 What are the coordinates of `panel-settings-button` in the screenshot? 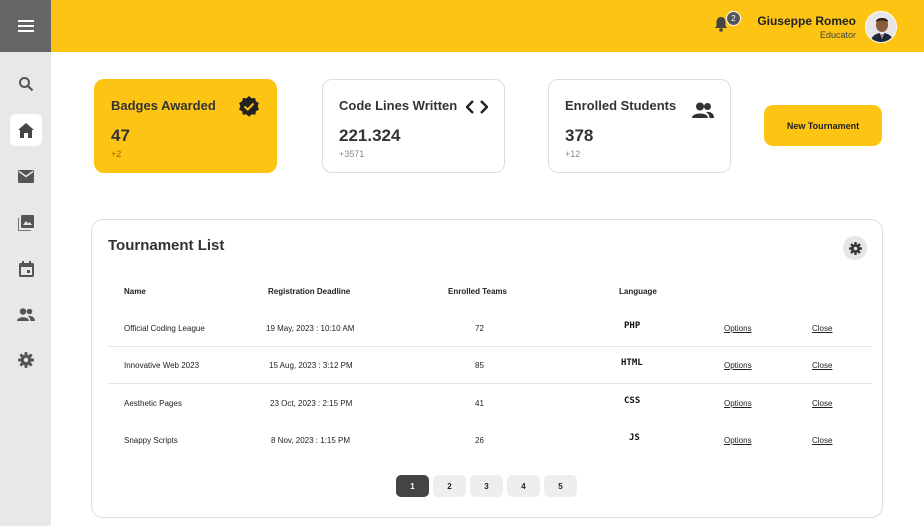 It's located at (855, 248).